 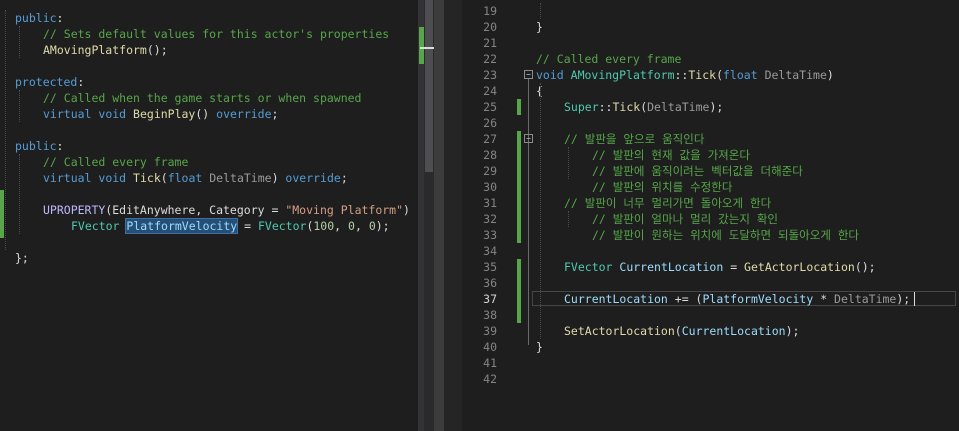 I want to click on line-number: 23, so click(x=490, y=75).